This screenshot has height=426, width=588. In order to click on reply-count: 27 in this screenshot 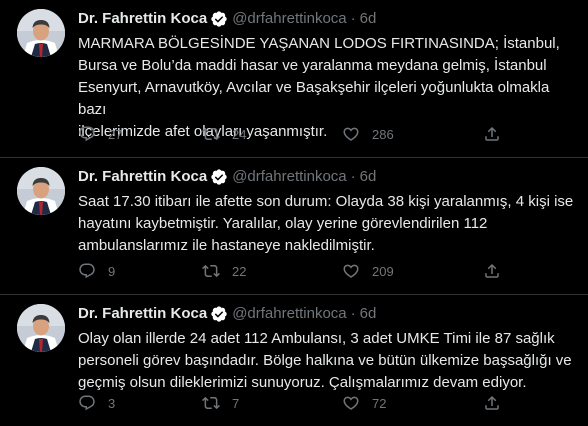, I will do `click(115, 134)`.